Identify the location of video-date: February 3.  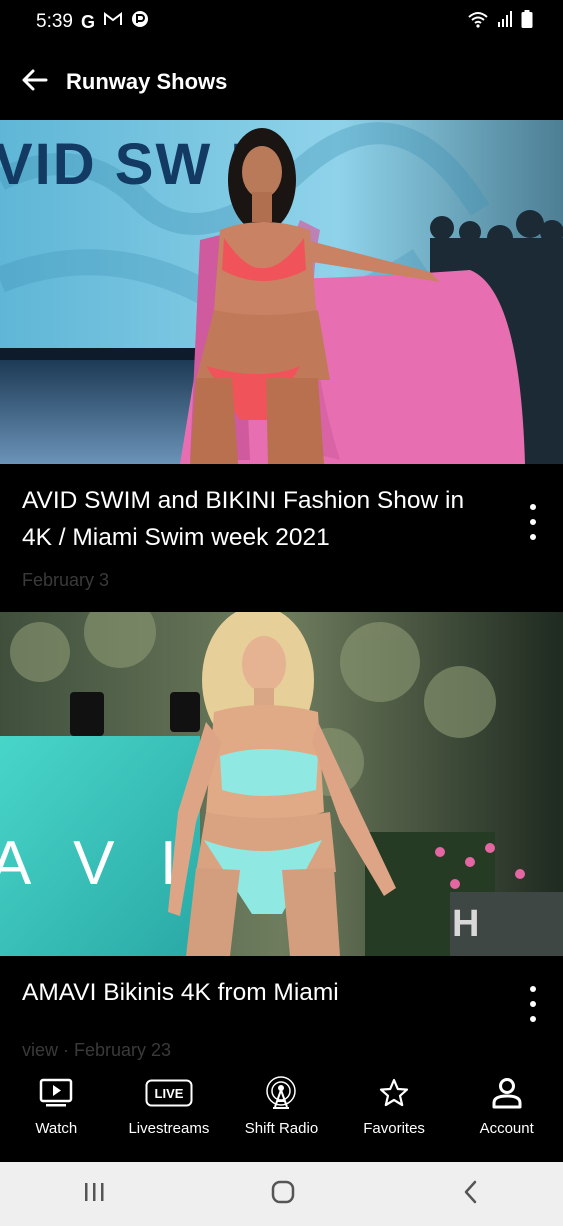
(66, 580).